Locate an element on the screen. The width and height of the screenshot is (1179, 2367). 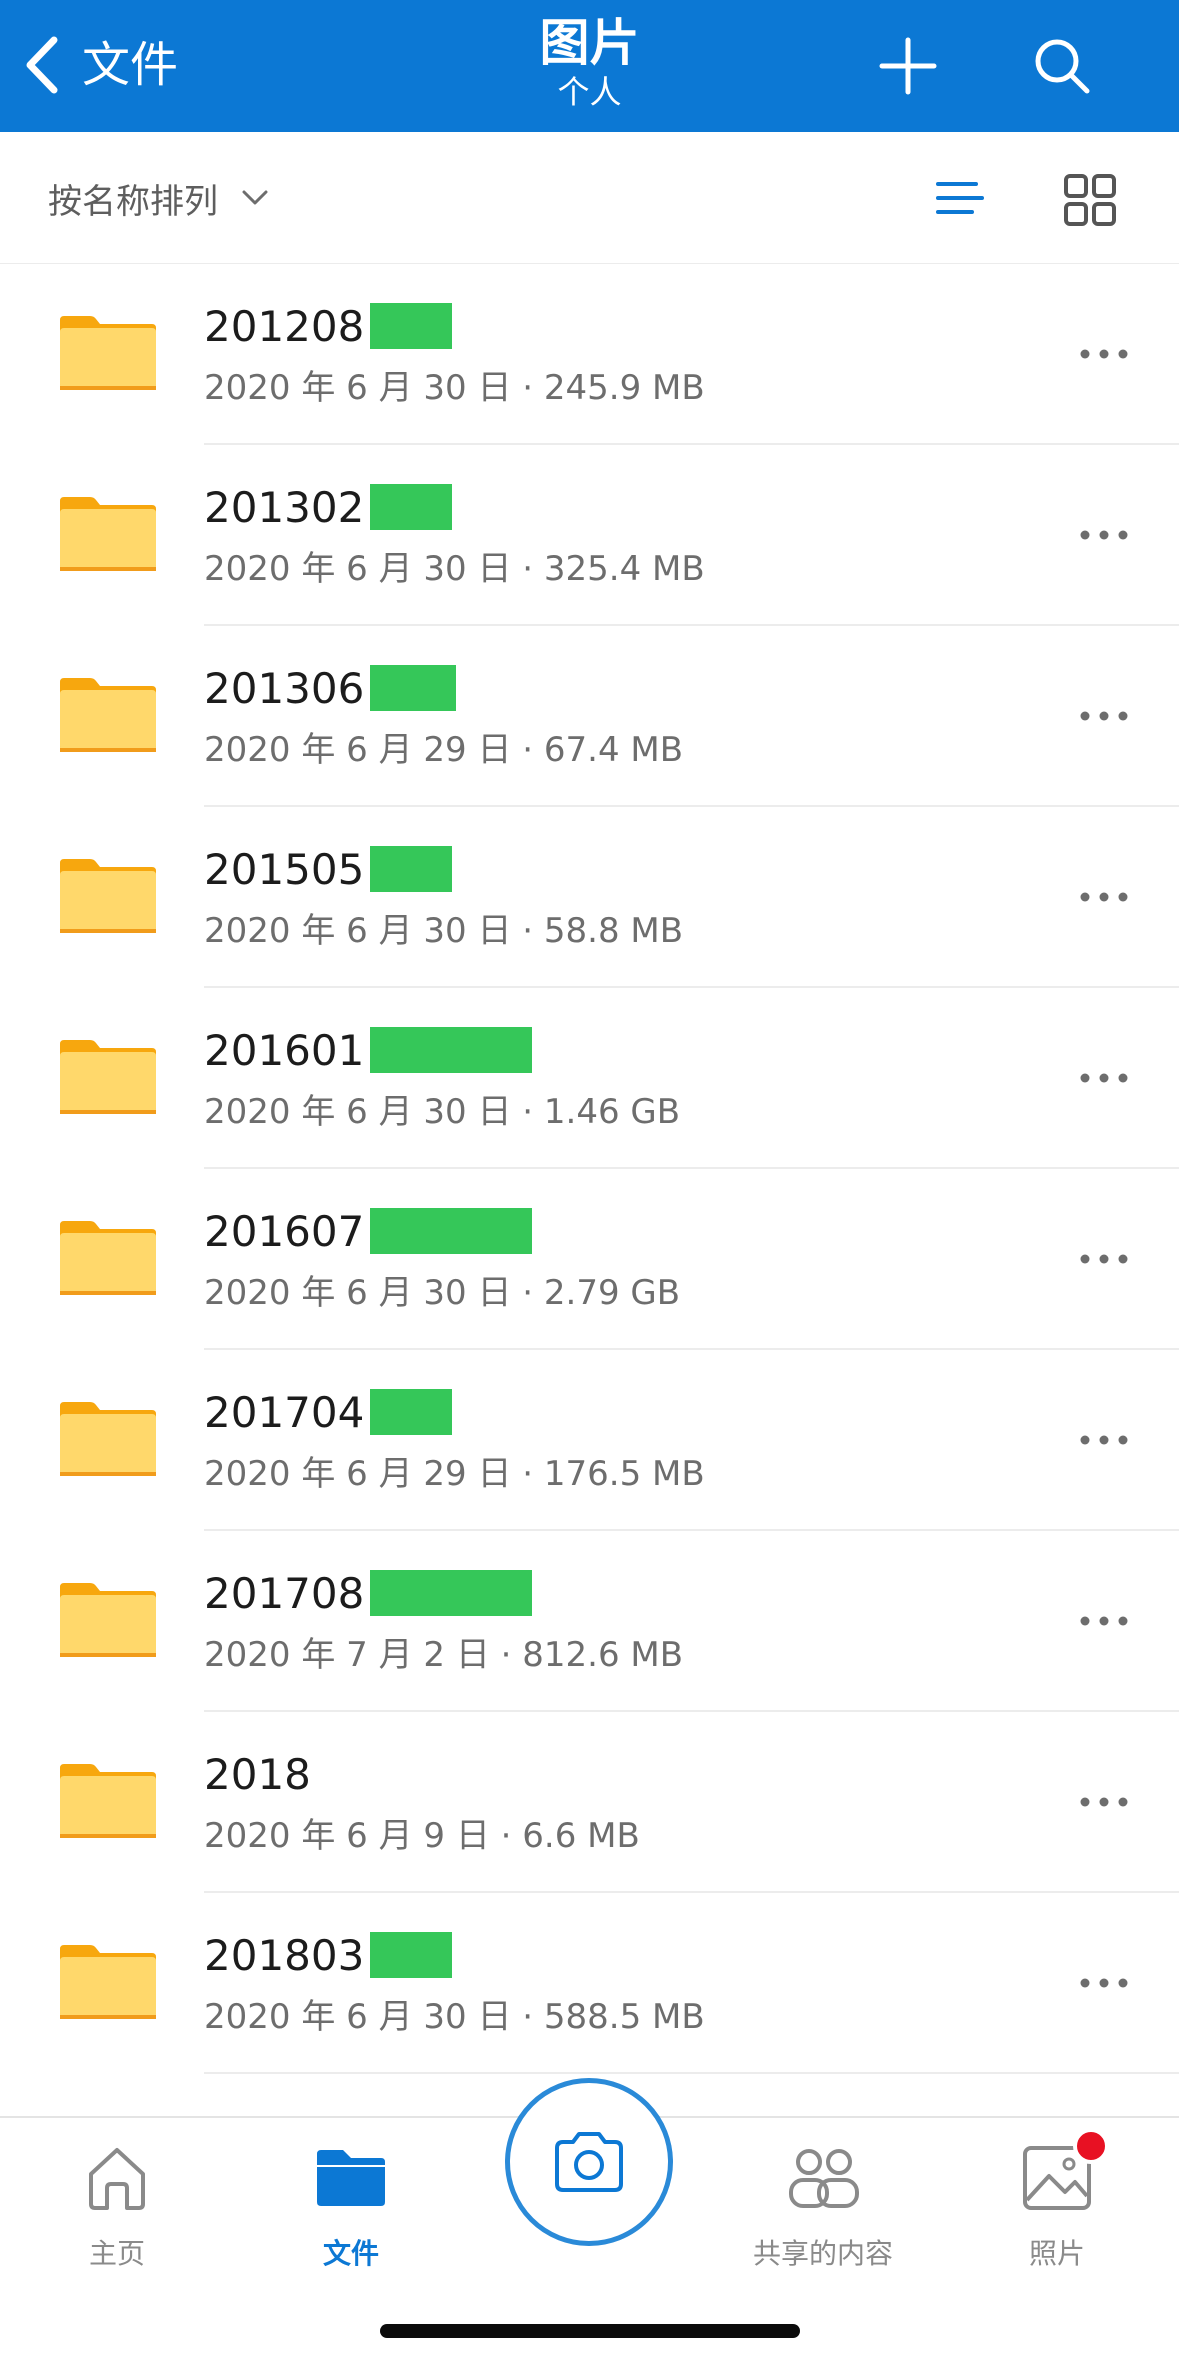
list-view-icon is located at coordinates (960, 198).